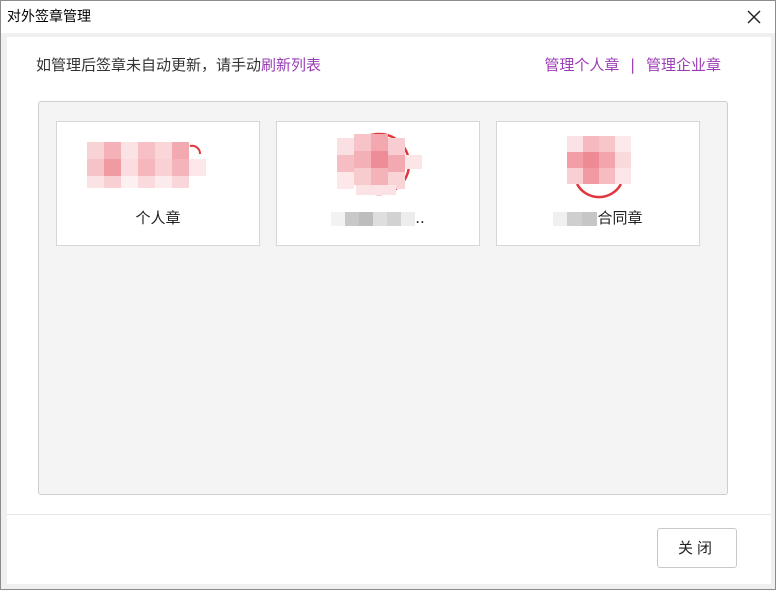 This screenshot has height=590, width=776. I want to click on close-icon, so click(754, 17).